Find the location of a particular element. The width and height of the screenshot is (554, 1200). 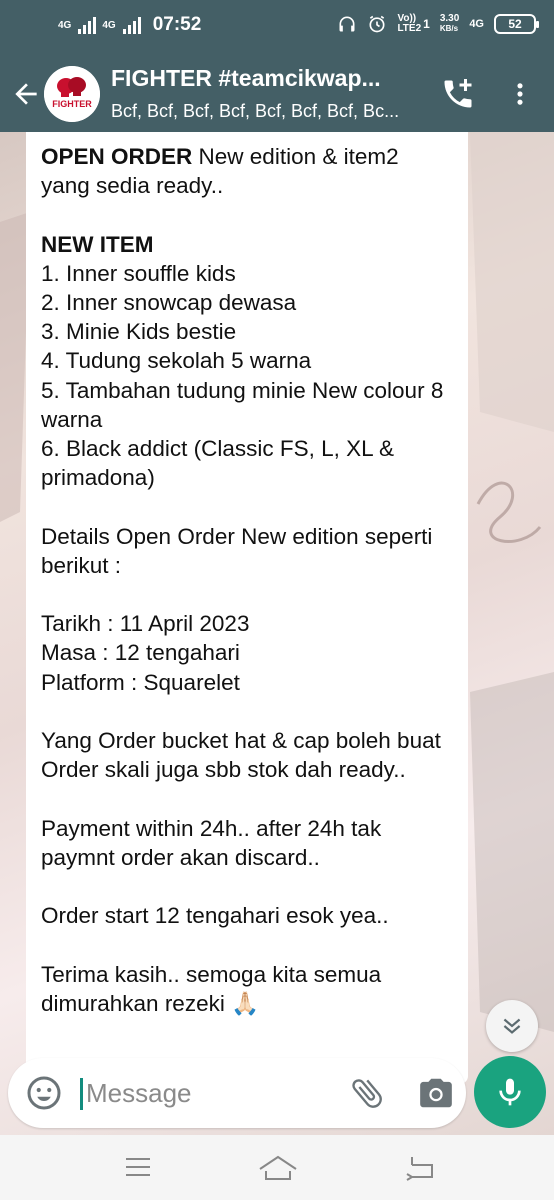

recent-apps-icon is located at coordinates (138, 1167).